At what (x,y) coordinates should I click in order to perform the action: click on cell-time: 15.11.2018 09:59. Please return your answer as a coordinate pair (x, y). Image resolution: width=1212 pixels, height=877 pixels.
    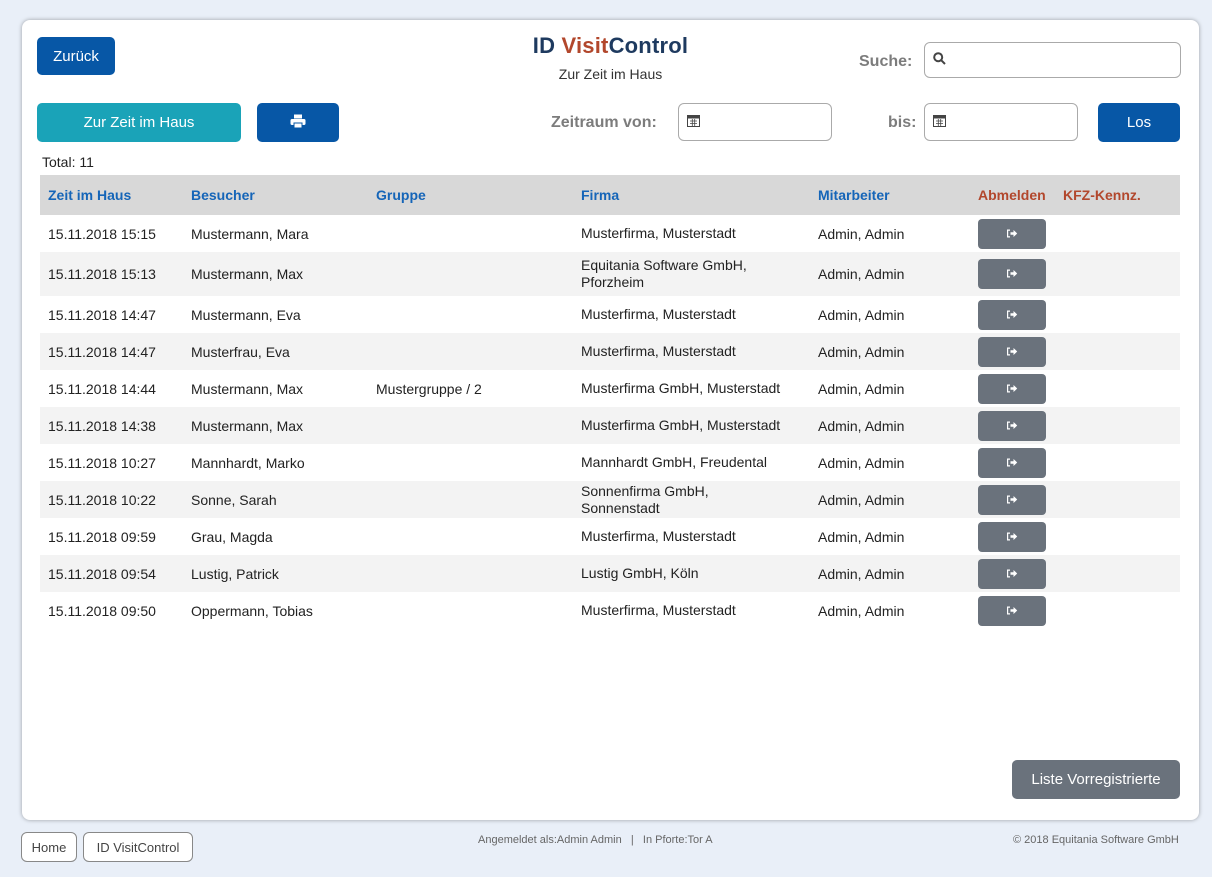
    Looking at the image, I should click on (102, 536).